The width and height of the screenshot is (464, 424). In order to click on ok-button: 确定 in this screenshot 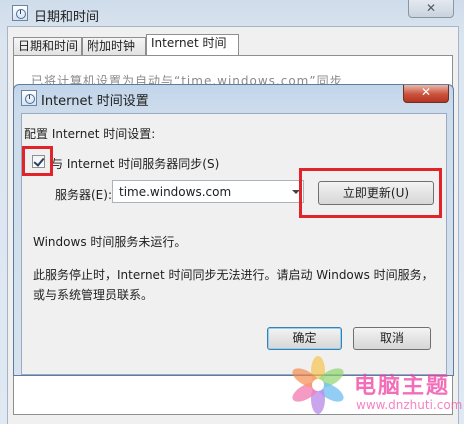, I will do `click(304, 338)`.